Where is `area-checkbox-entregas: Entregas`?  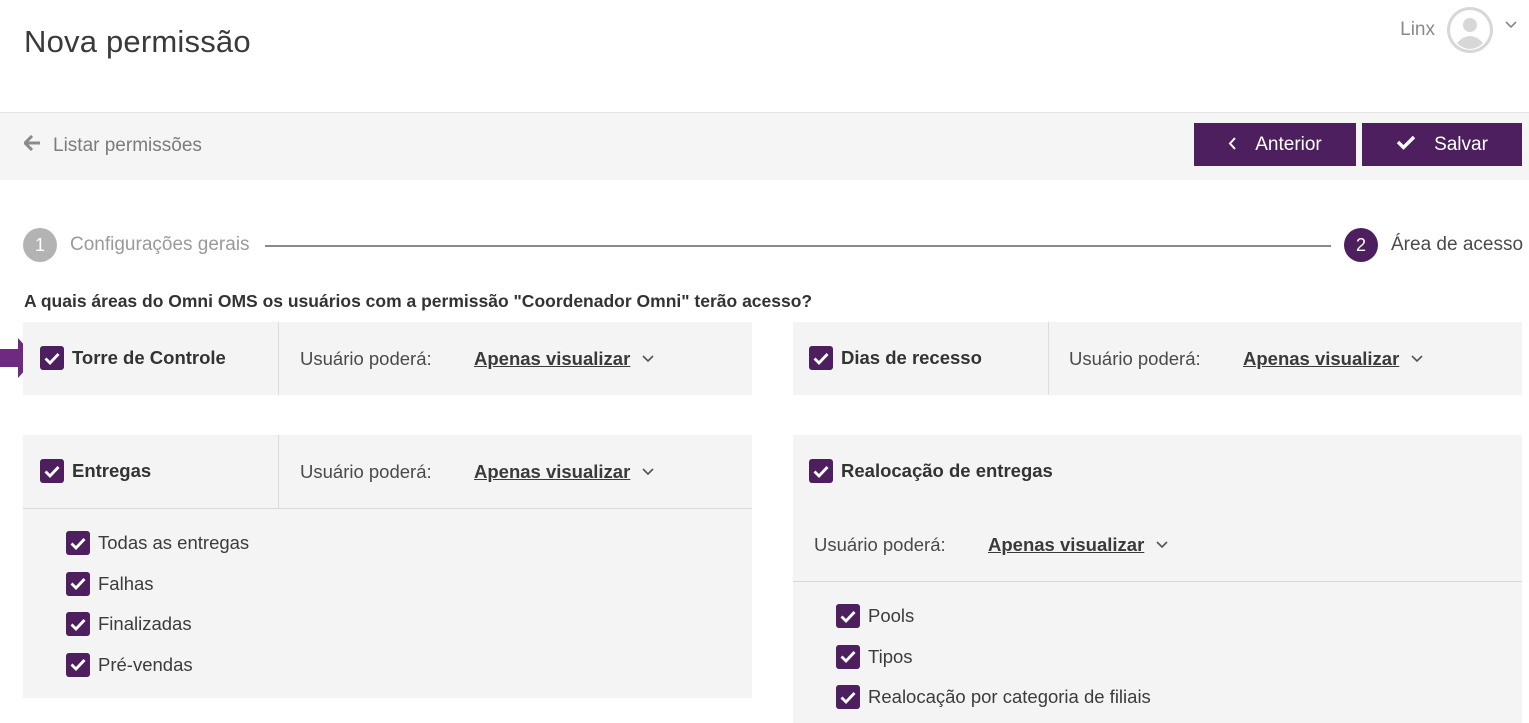 area-checkbox-entregas: Entregas is located at coordinates (95, 471).